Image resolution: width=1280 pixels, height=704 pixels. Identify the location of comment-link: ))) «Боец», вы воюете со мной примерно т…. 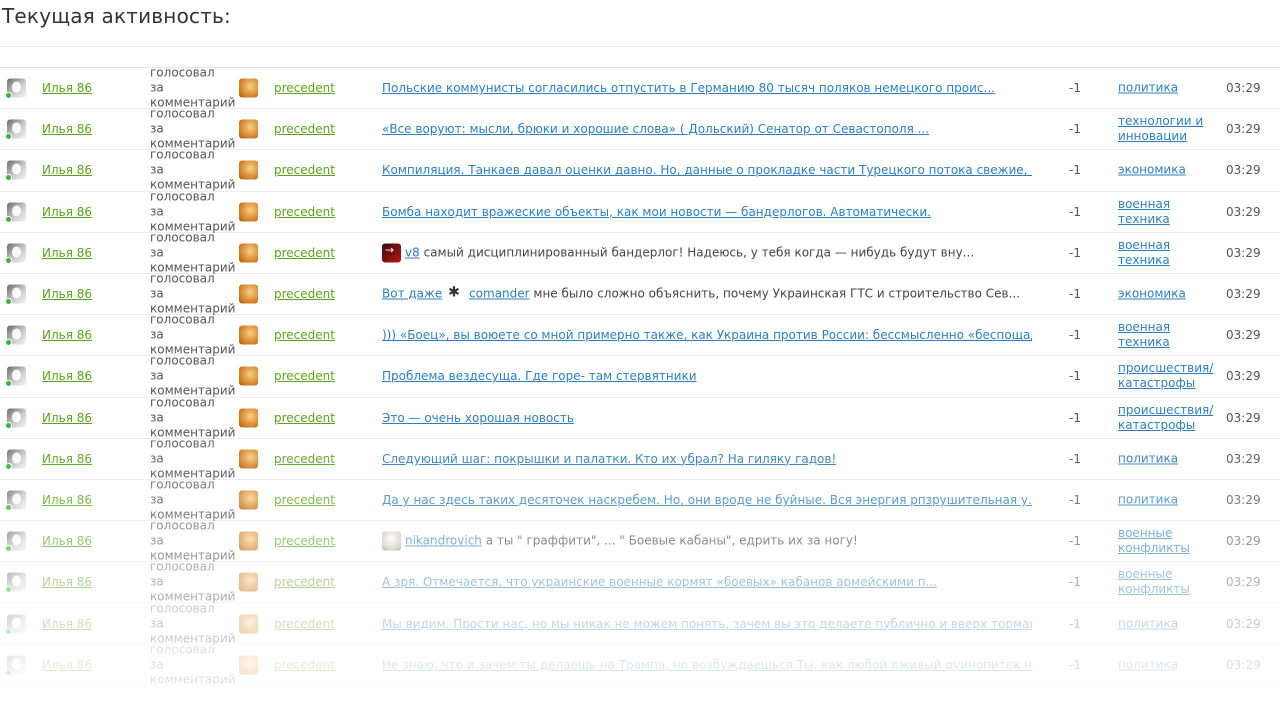
(707, 335).